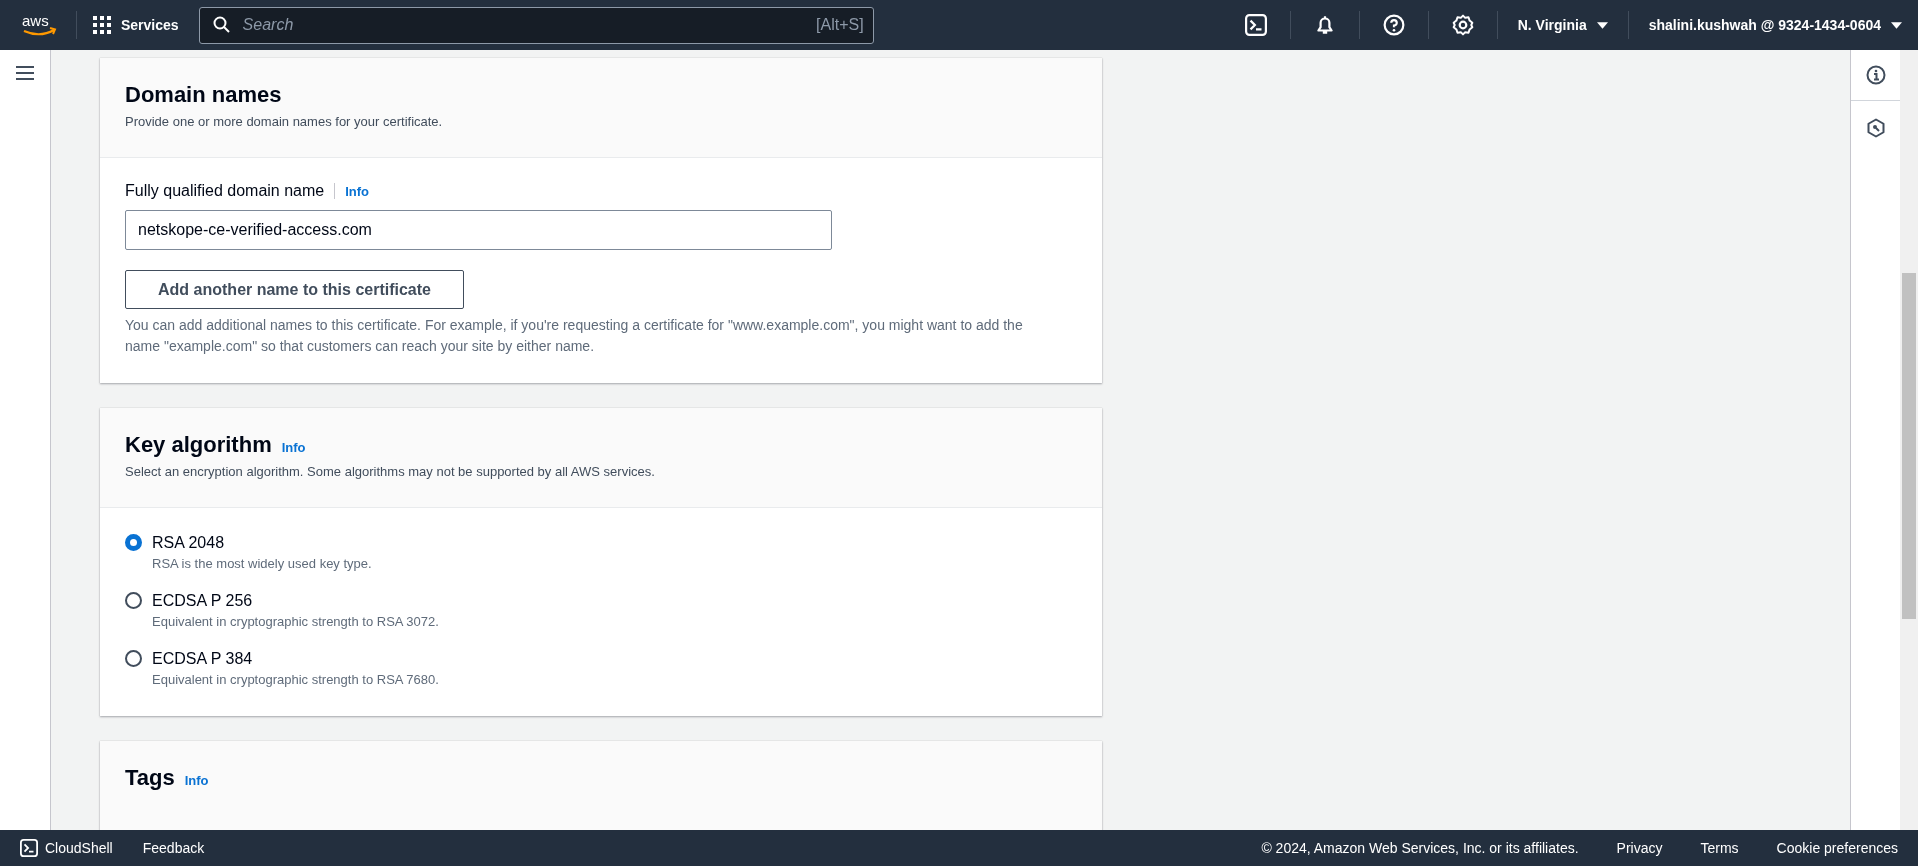  What do you see at coordinates (1837, 848) in the screenshot?
I see `footer-link: Cookie preferences` at bounding box center [1837, 848].